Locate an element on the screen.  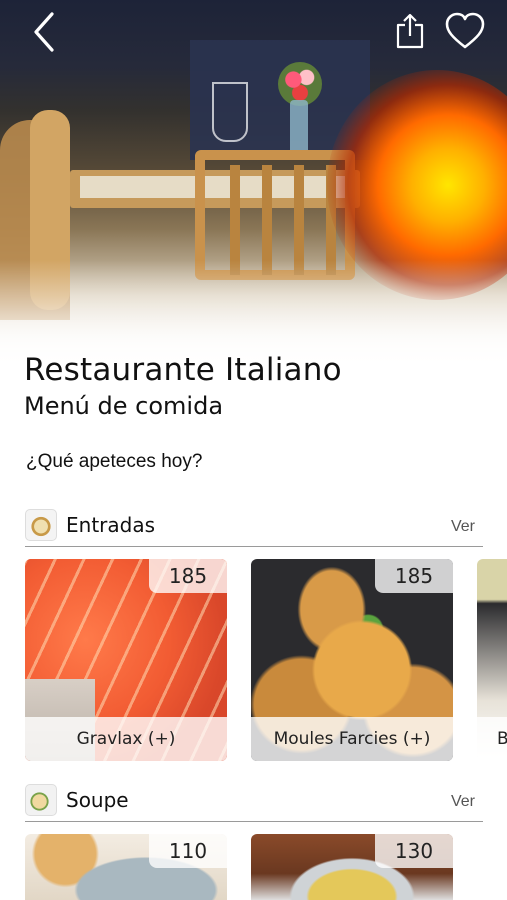
menu-item-card: 185 Moules Farcies (+) is located at coordinates (352, 660).